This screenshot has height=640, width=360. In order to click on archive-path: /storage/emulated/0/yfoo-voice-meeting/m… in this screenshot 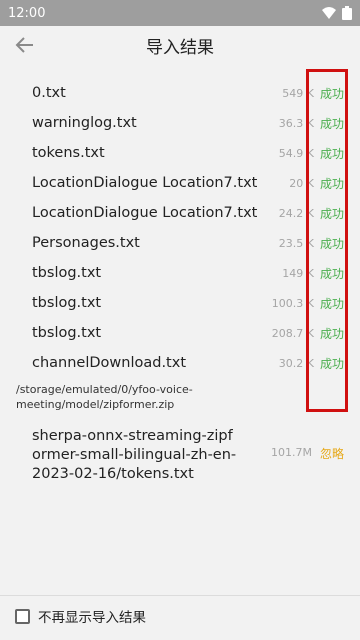, I will do `click(104, 397)`.